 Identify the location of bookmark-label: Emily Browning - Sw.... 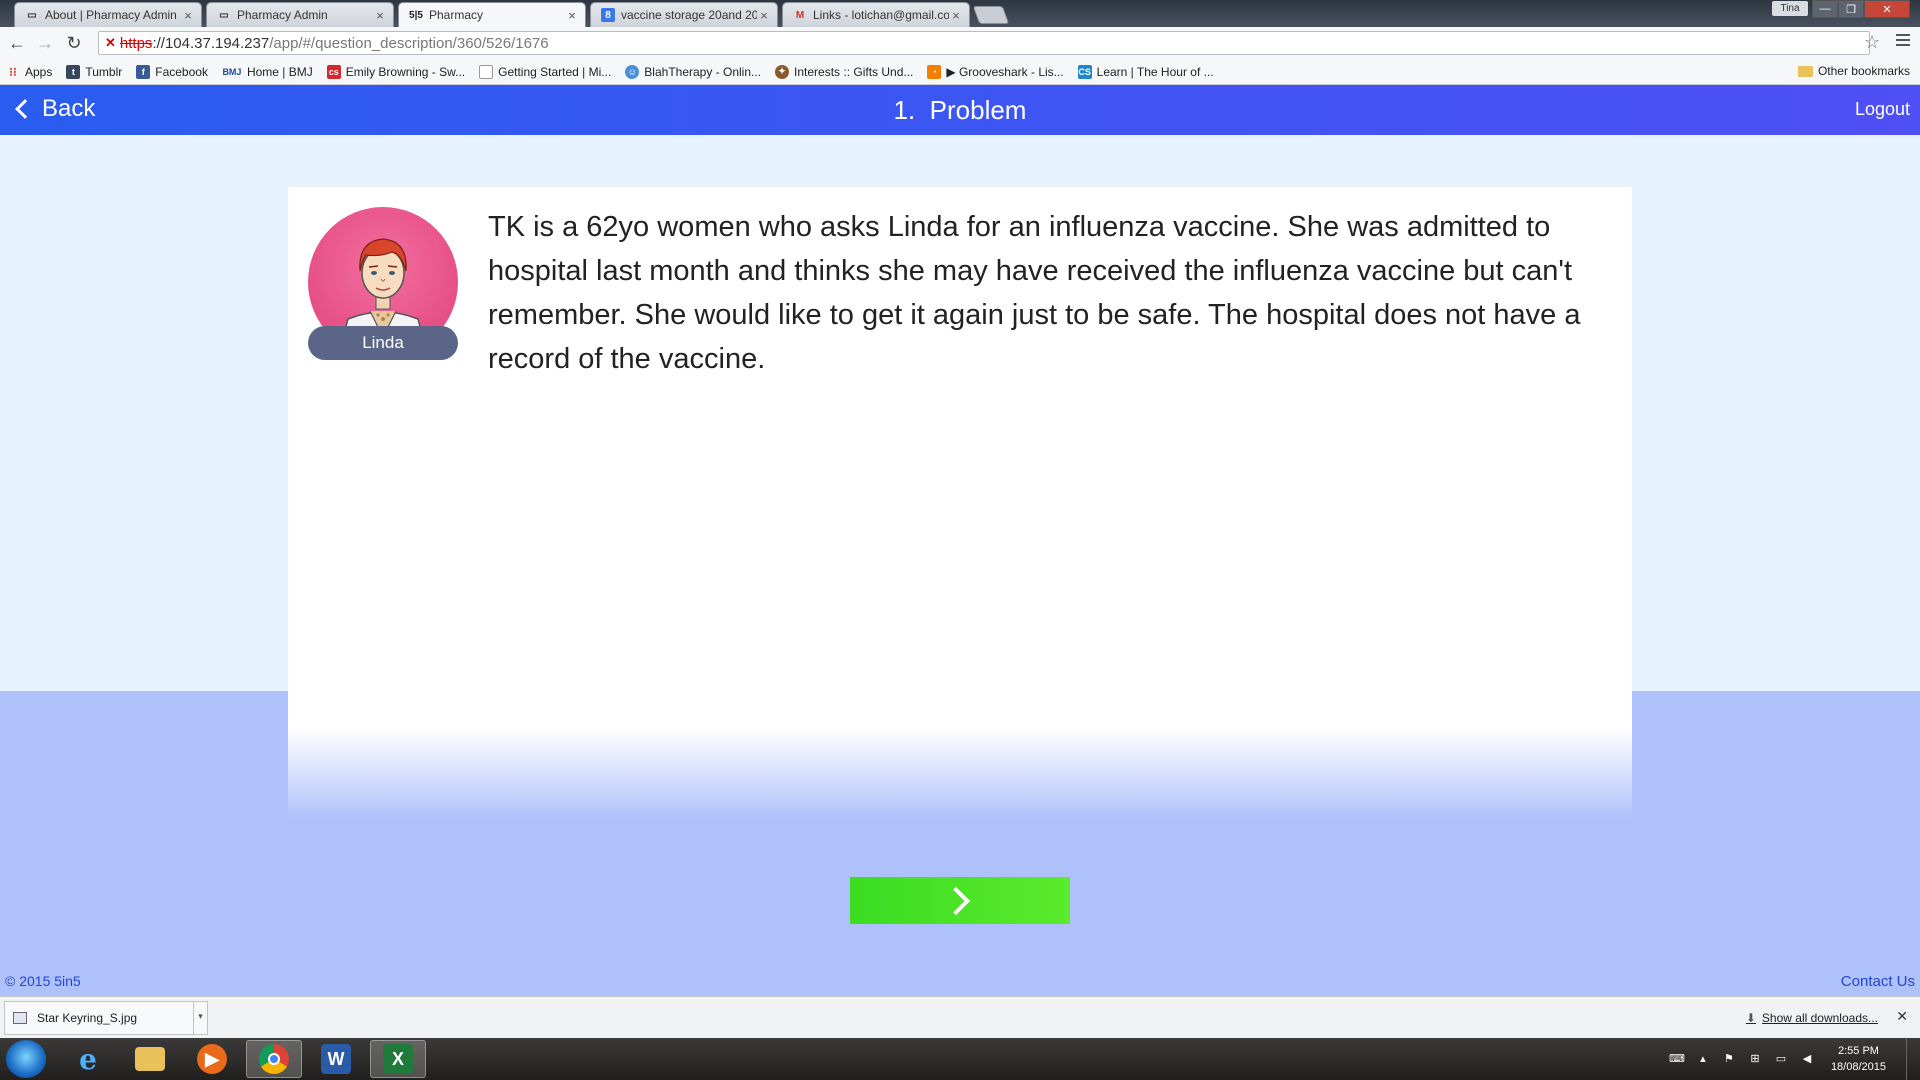
(405, 71).